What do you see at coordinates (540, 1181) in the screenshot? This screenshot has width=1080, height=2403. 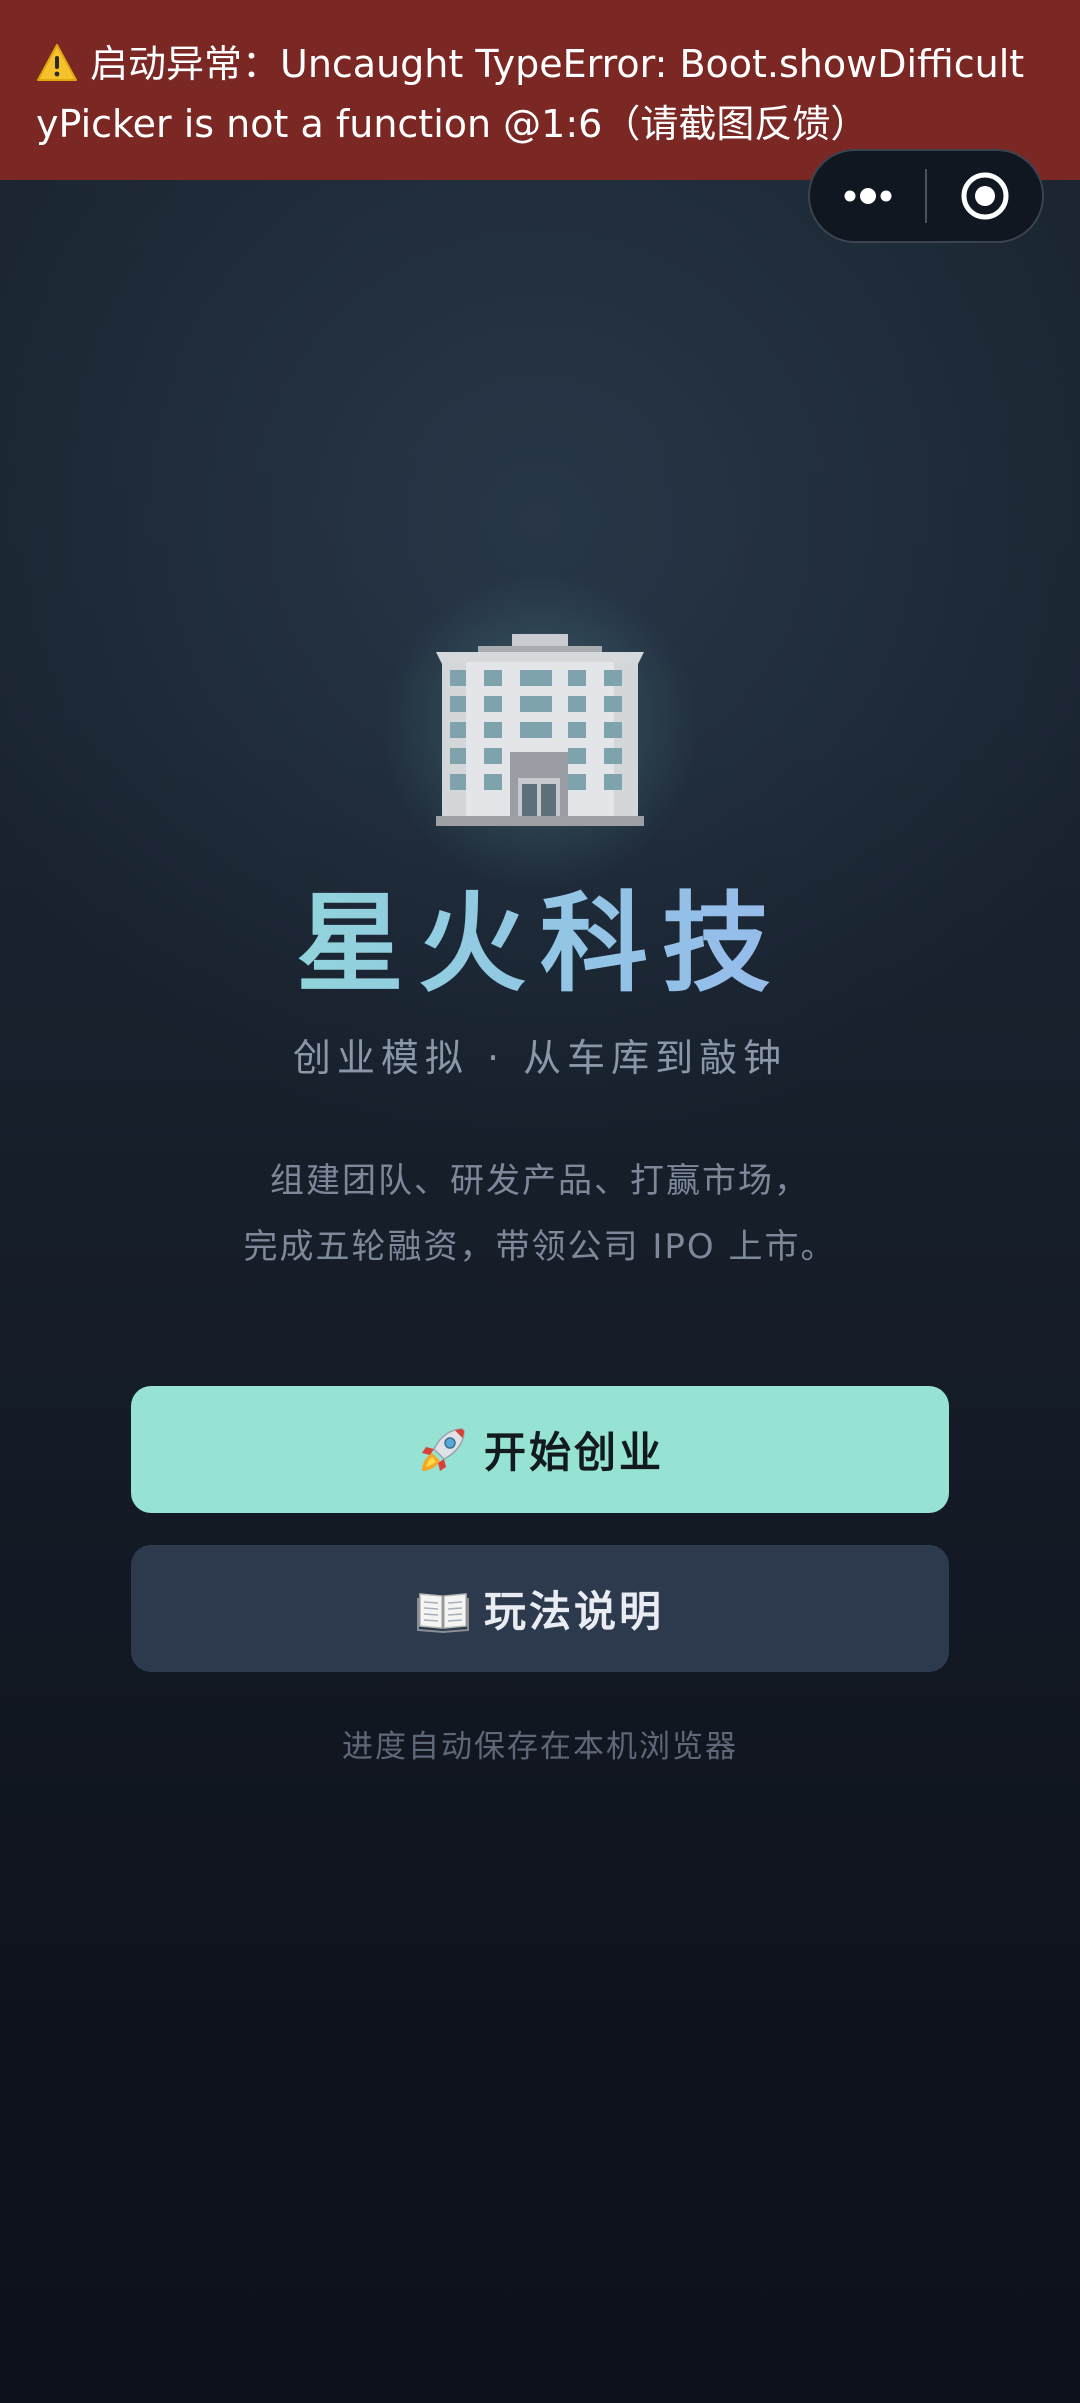 I see `description-line-1: 组建团队、研发产品、打赢市场，` at bounding box center [540, 1181].